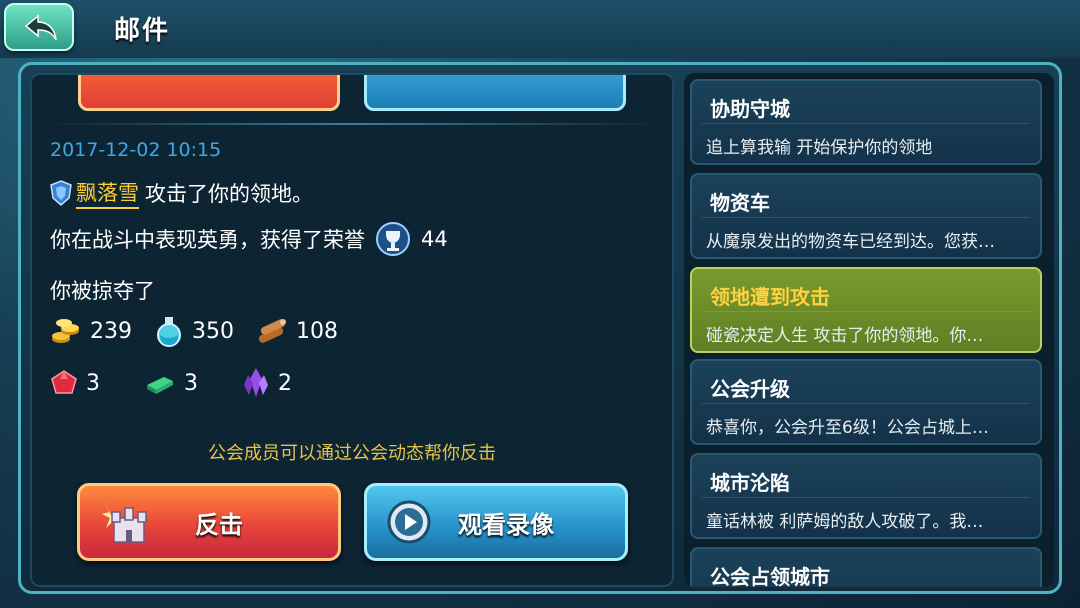 Image resolution: width=1080 pixels, height=608 pixels. What do you see at coordinates (750, 389) in the screenshot?
I see `mail-item-title: 公会升级` at bounding box center [750, 389].